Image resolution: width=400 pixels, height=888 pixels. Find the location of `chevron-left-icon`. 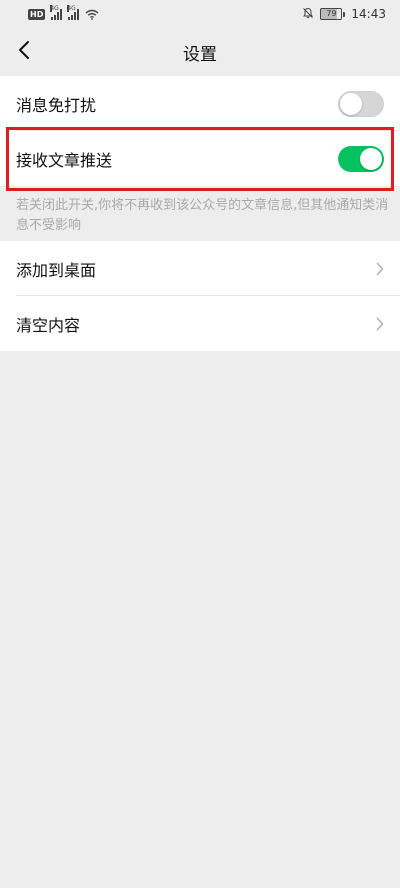

chevron-left-icon is located at coordinates (24, 52).